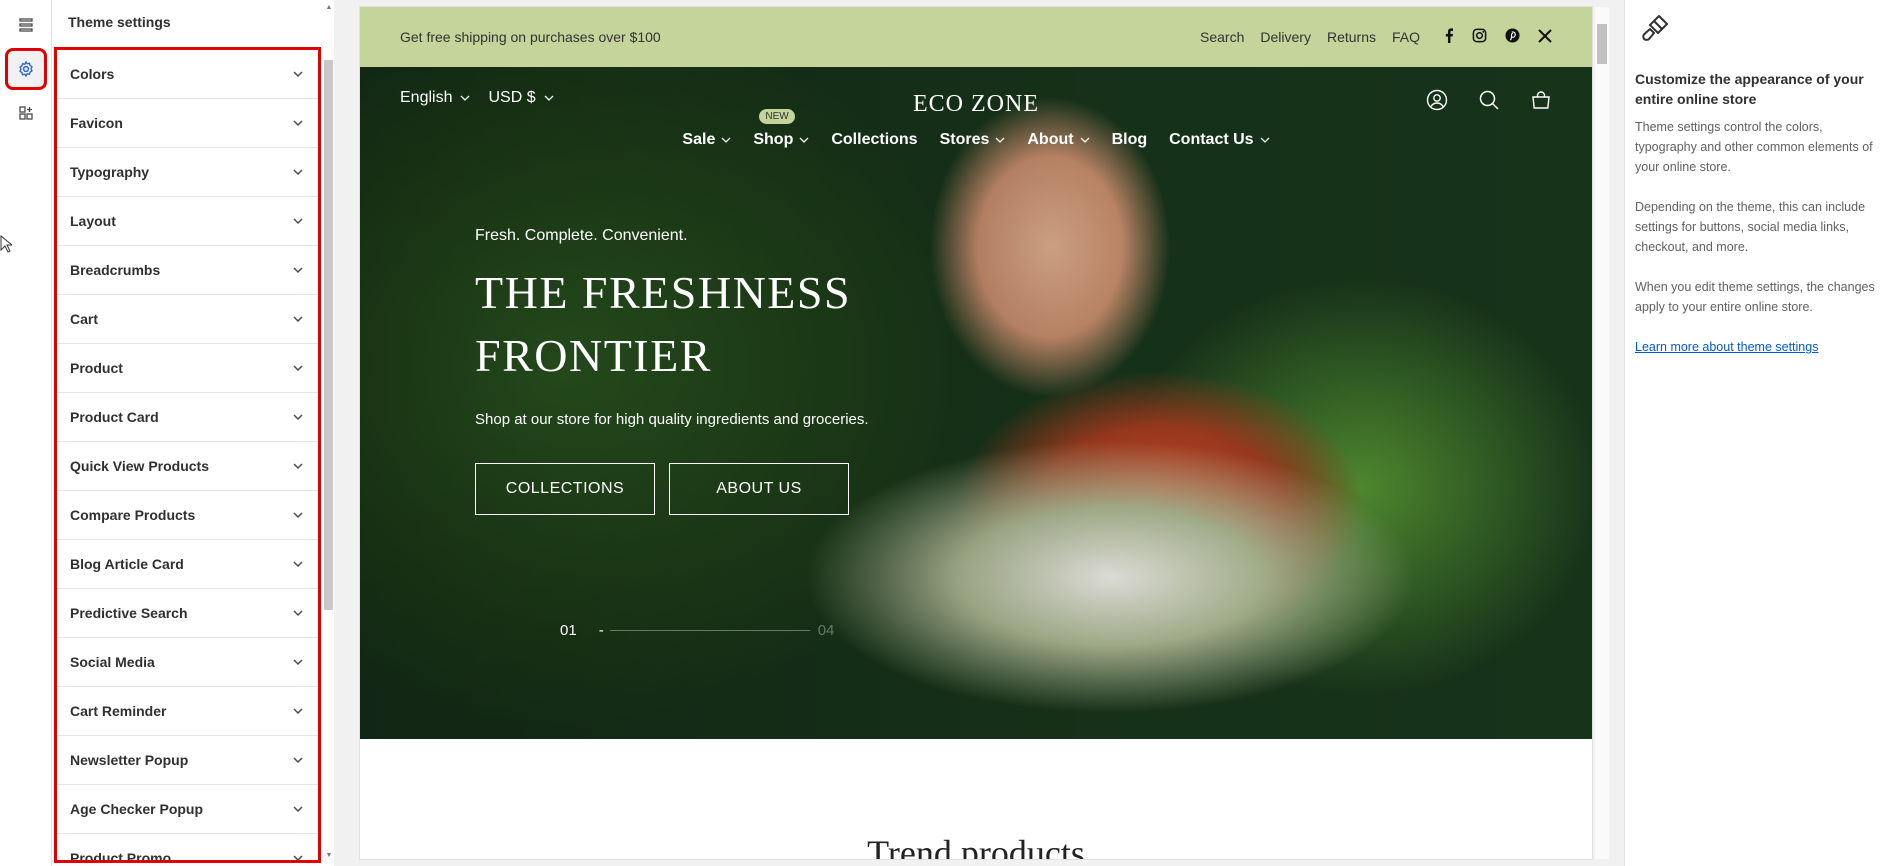 The width and height of the screenshot is (1902, 866). I want to click on nav-label: Collections, so click(874, 139).